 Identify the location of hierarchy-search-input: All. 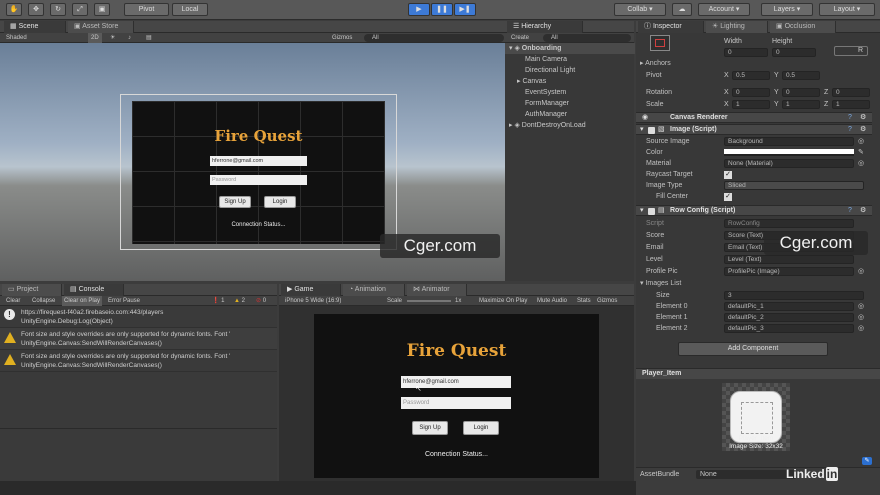
(587, 38).